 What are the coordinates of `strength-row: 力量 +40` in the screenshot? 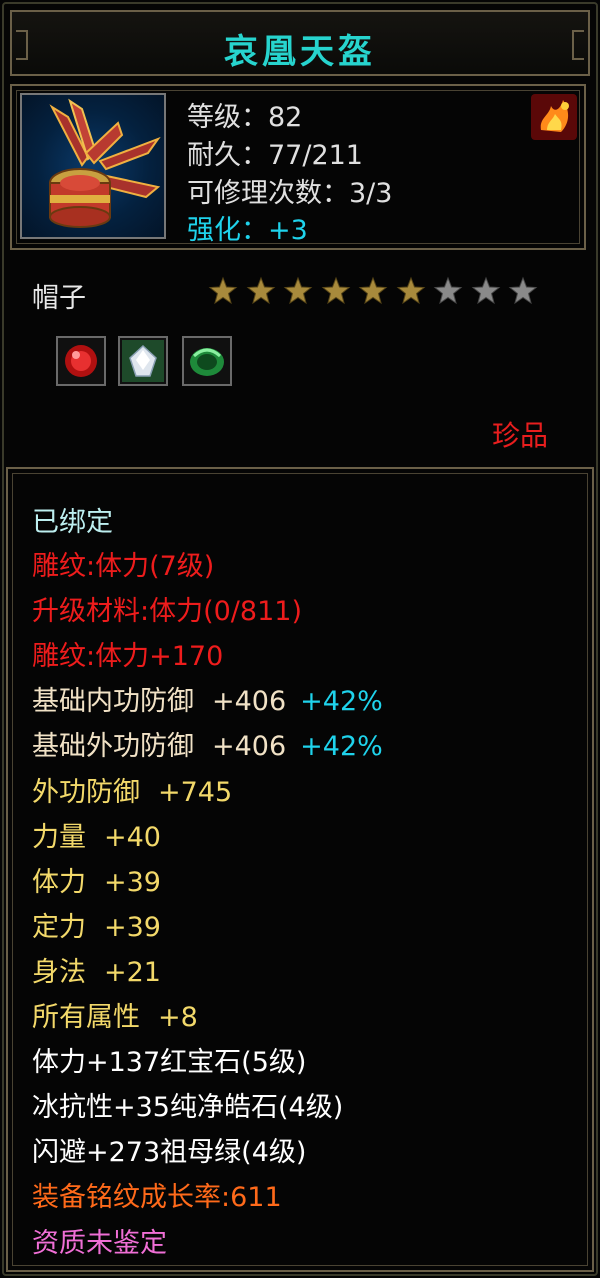 It's located at (96, 838).